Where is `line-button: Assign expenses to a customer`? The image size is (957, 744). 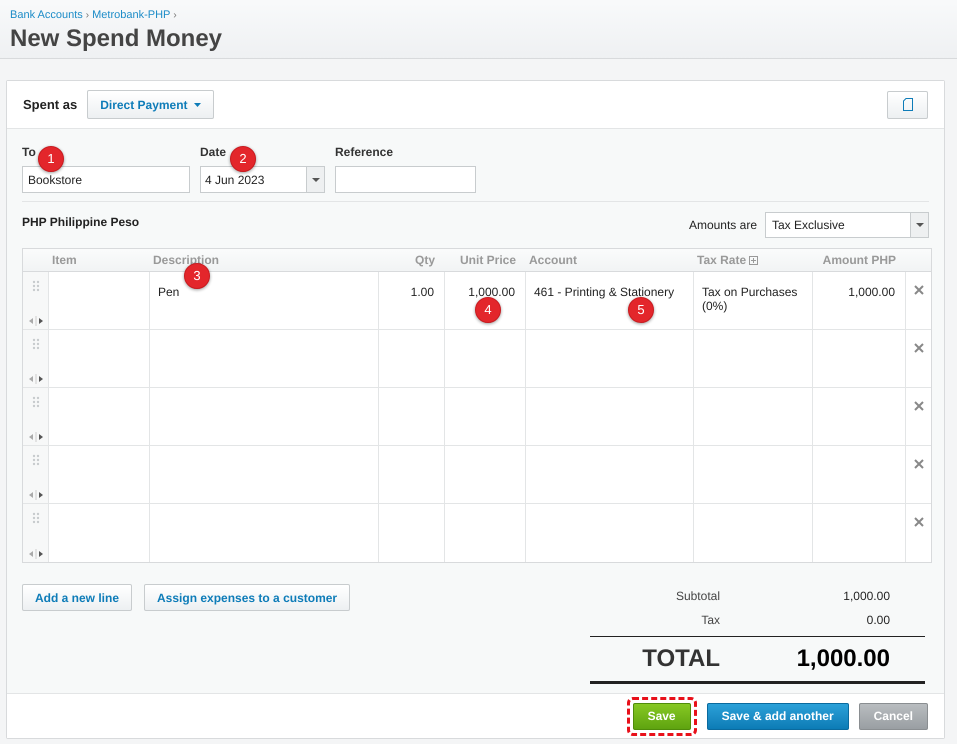 line-button: Assign expenses to a customer is located at coordinates (247, 597).